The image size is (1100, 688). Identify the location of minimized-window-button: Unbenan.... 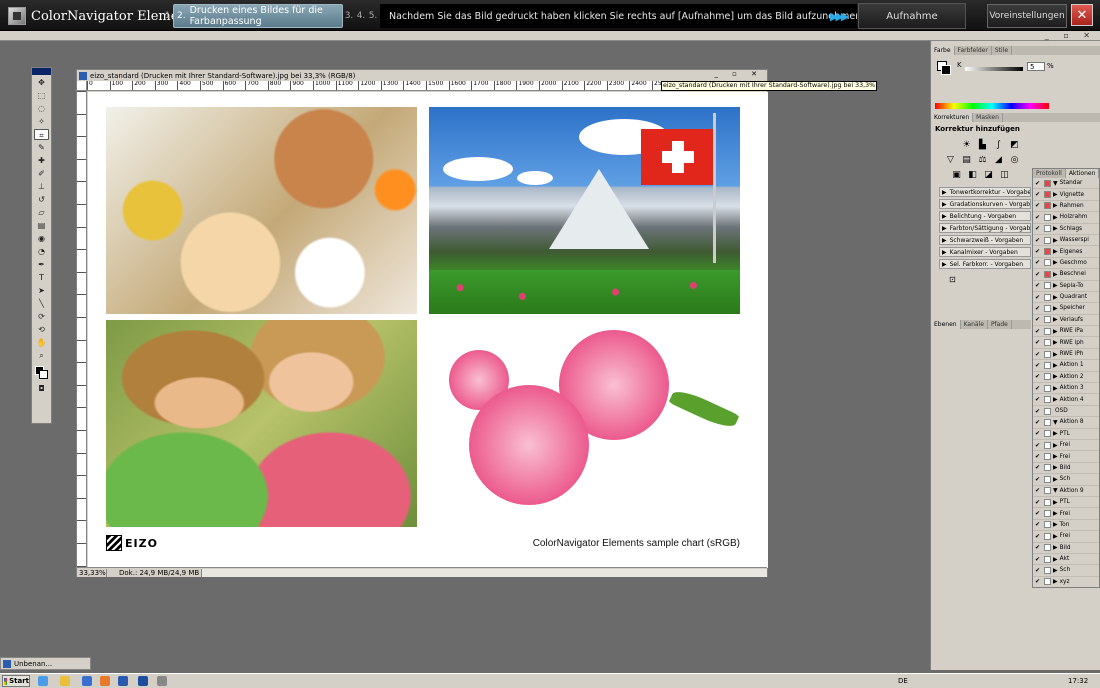
(45, 663).